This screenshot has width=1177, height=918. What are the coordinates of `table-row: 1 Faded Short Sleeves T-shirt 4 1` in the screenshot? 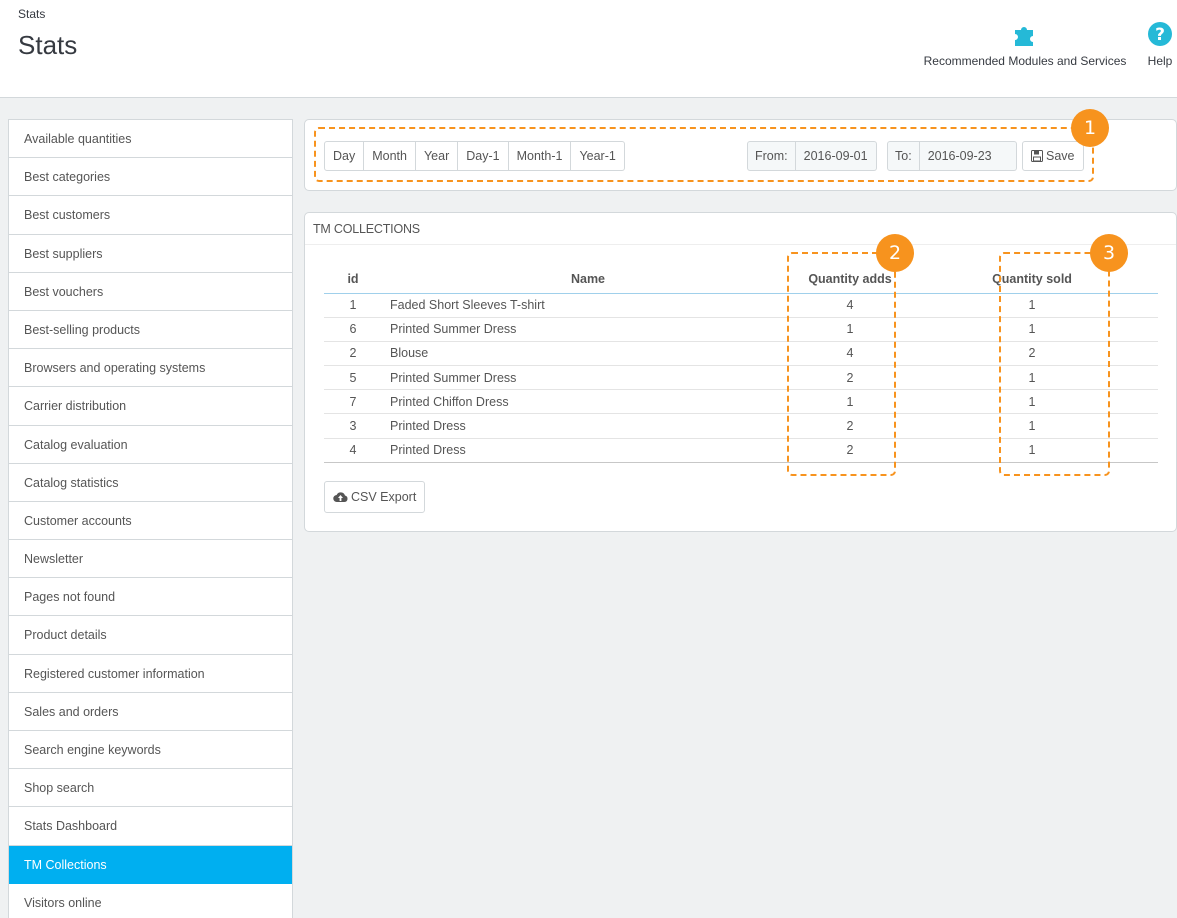 It's located at (741, 305).